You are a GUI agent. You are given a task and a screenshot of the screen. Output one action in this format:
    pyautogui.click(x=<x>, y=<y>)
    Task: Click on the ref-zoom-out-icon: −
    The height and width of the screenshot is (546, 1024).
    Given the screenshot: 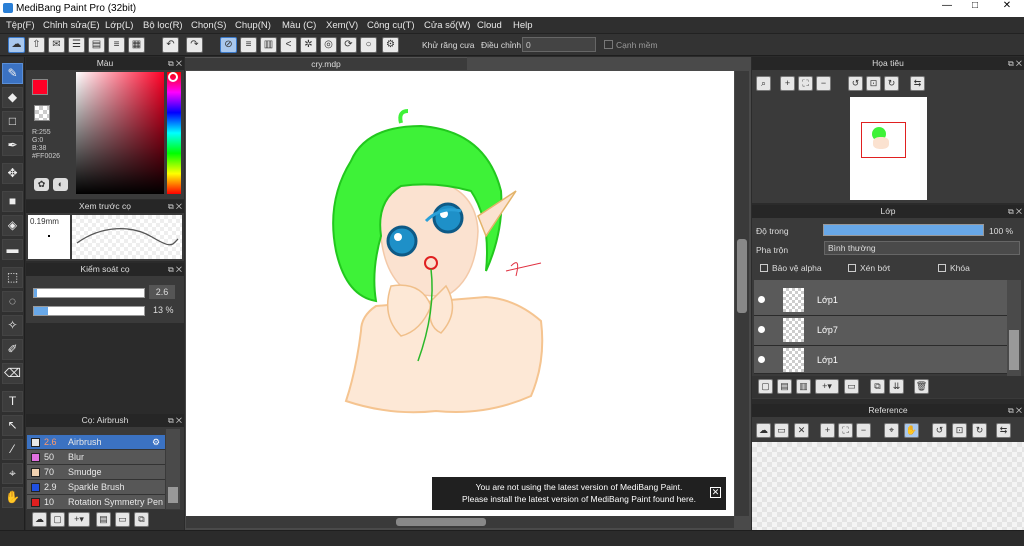 What is the action you would take?
    pyautogui.click(x=863, y=430)
    